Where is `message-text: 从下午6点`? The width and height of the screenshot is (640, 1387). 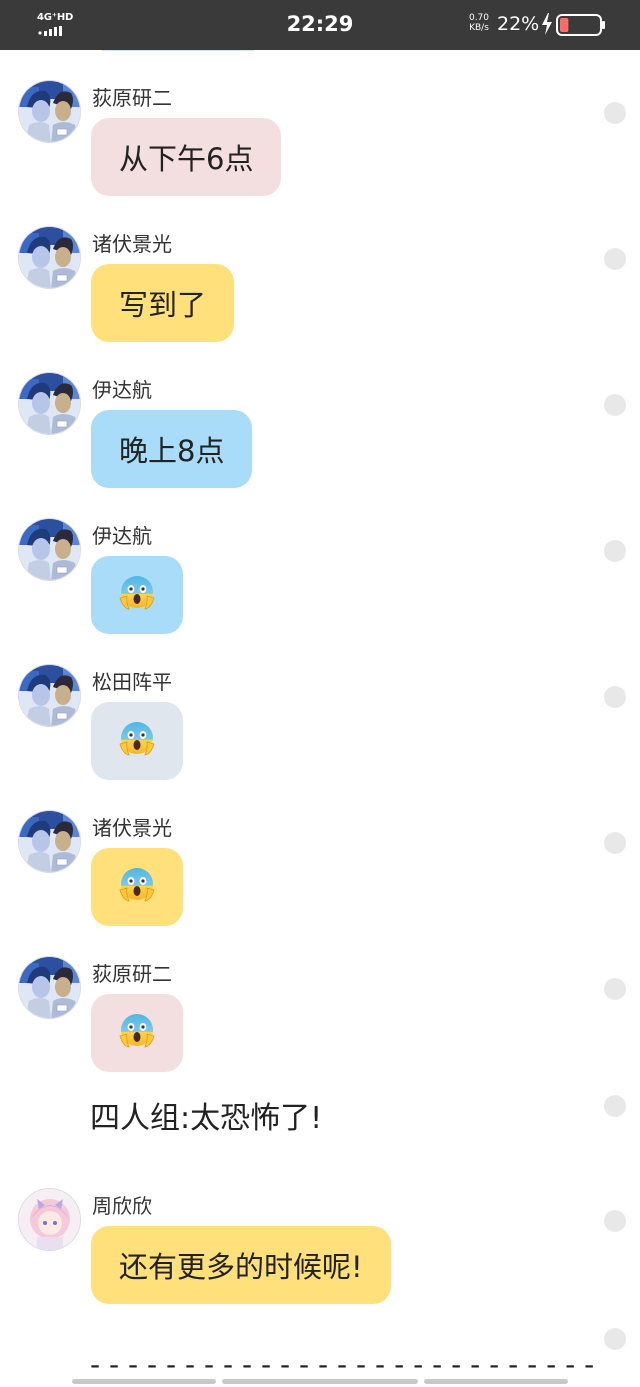
message-text: 从下午6点 is located at coordinates (186, 159).